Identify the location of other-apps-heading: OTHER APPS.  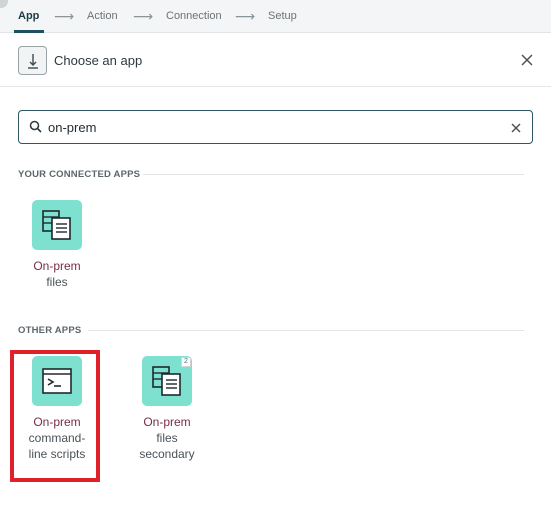
(50, 330).